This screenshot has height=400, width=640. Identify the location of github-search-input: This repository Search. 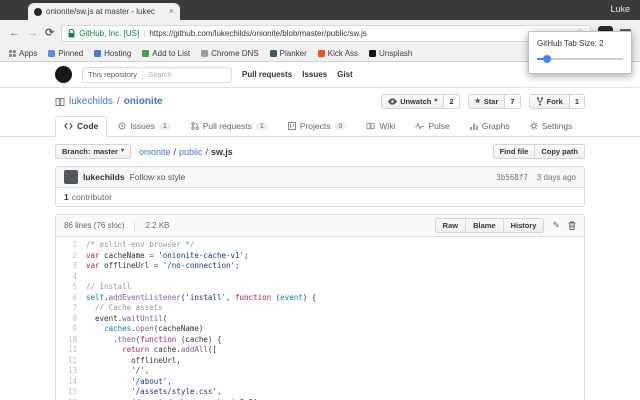
(157, 74).